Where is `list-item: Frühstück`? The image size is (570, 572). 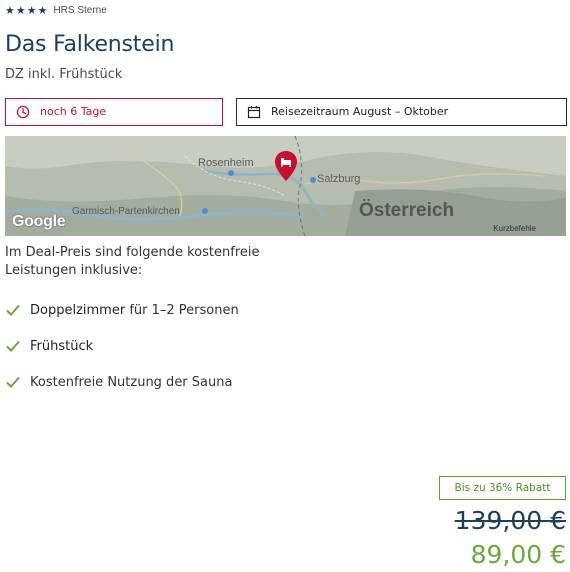
list-item: Frühstück is located at coordinates (122, 346).